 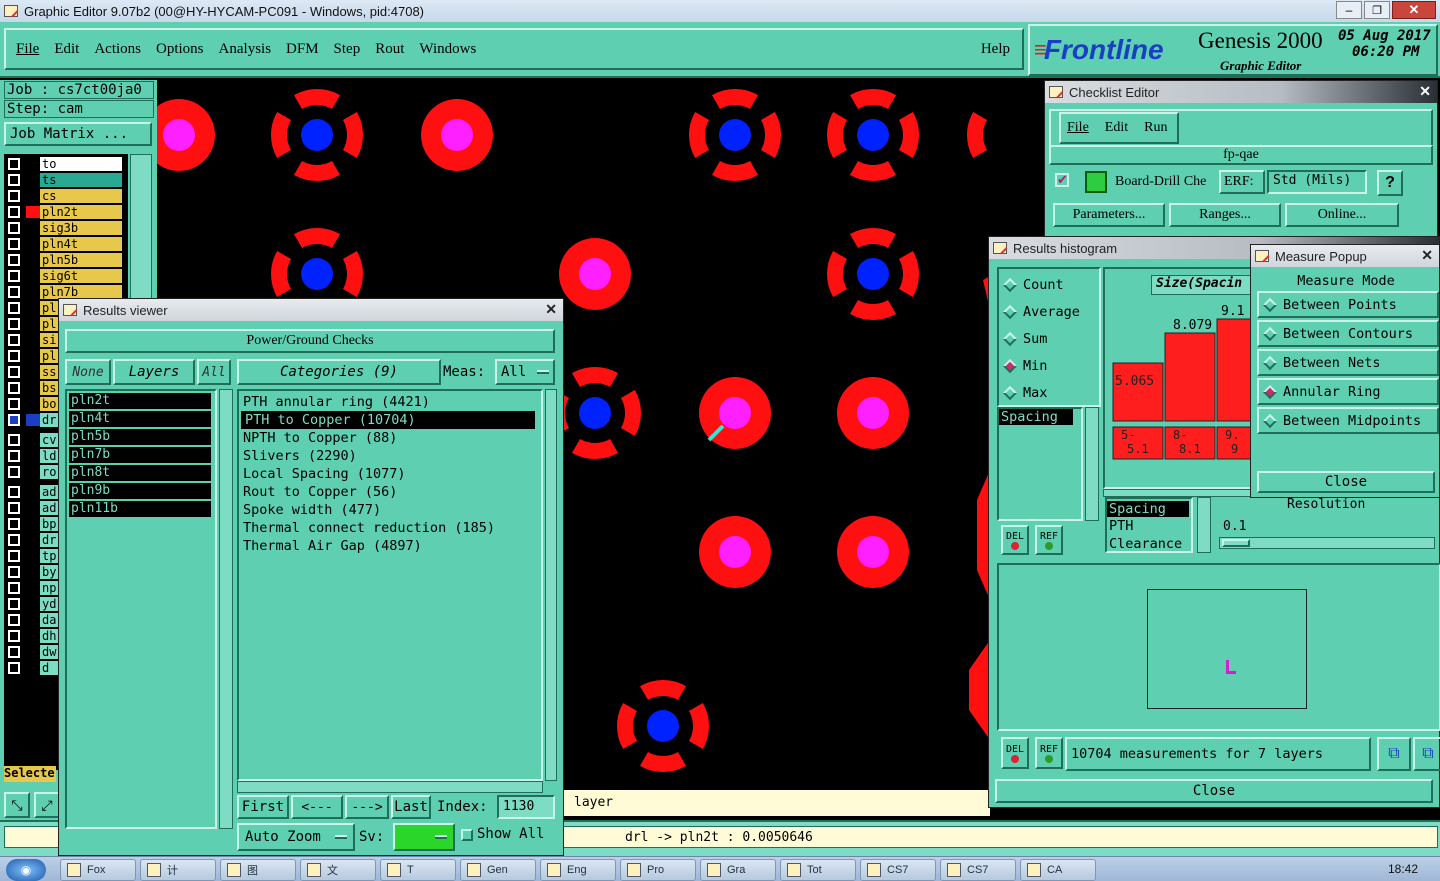 I want to click on layer-result-item: pln8t, so click(x=140, y=473).